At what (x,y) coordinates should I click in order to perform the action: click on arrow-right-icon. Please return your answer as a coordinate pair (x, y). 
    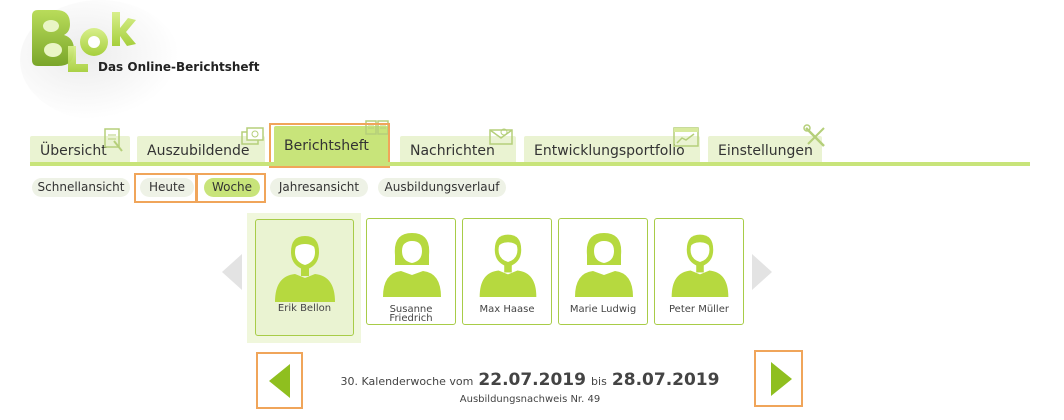
    Looking at the image, I should click on (781, 379).